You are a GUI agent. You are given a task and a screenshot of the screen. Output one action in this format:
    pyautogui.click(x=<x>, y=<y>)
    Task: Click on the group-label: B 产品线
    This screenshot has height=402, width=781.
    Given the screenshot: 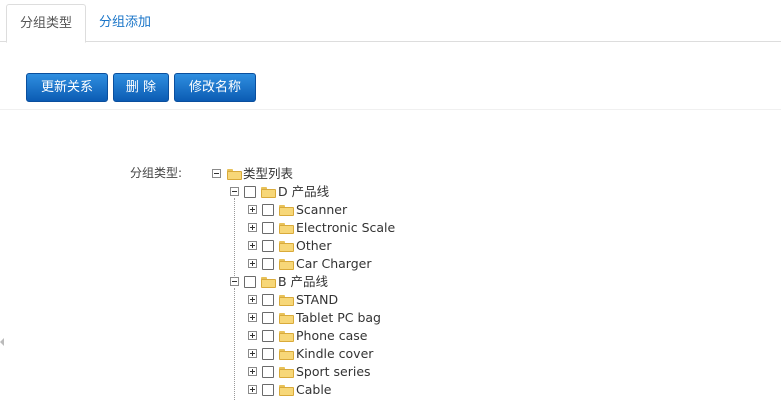 What is the action you would take?
    pyautogui.click(x=303, y=282)
    